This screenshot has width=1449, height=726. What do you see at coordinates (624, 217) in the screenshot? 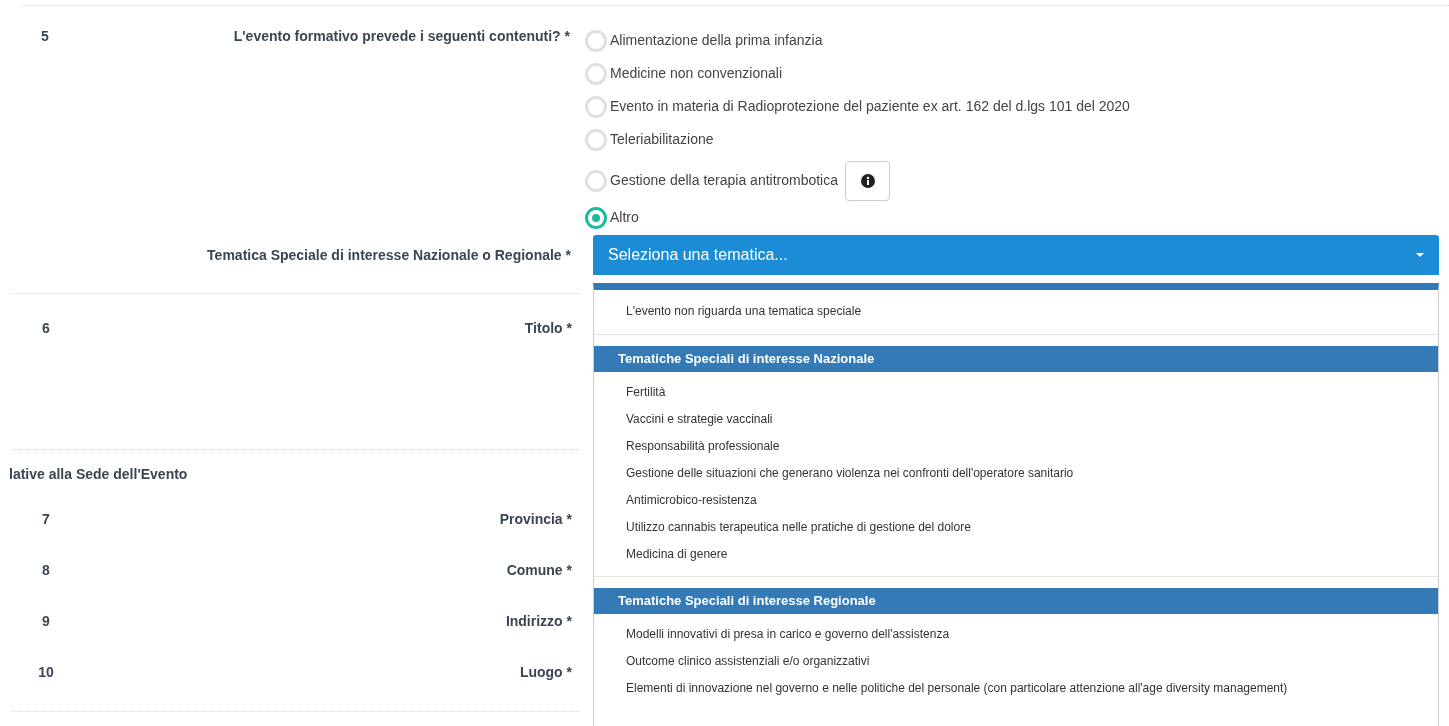
I see `option-label: Altro` at bounding box center [624, 217].